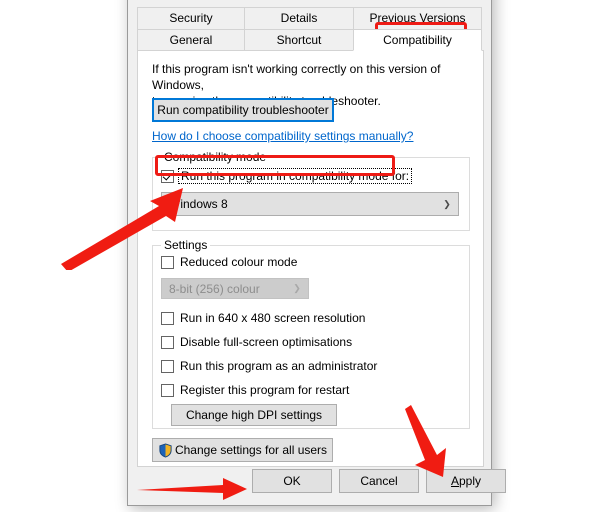  I want to click on run-compatibility-troubleshooter-button: Run compatibility troubleshooter, so click(243, 110).